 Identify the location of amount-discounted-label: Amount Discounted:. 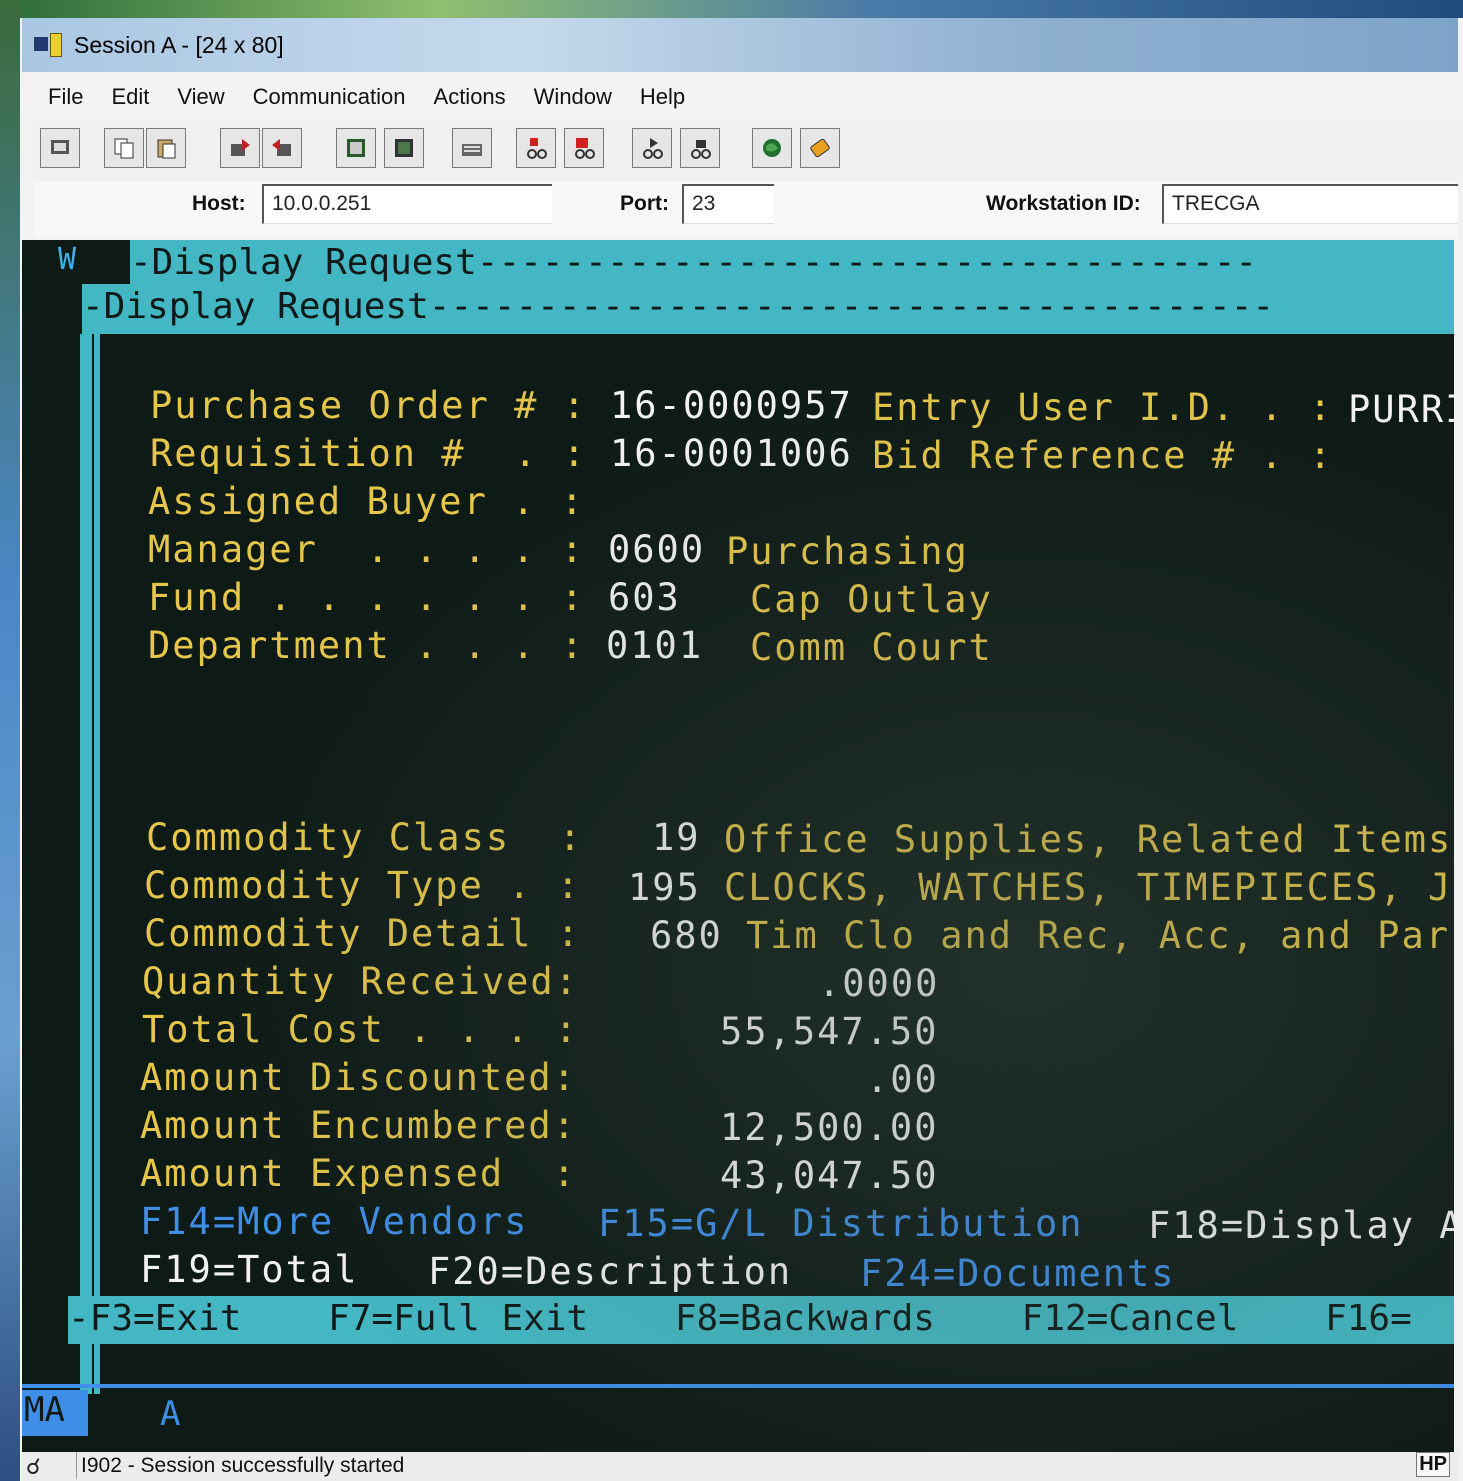
(358, 1077).